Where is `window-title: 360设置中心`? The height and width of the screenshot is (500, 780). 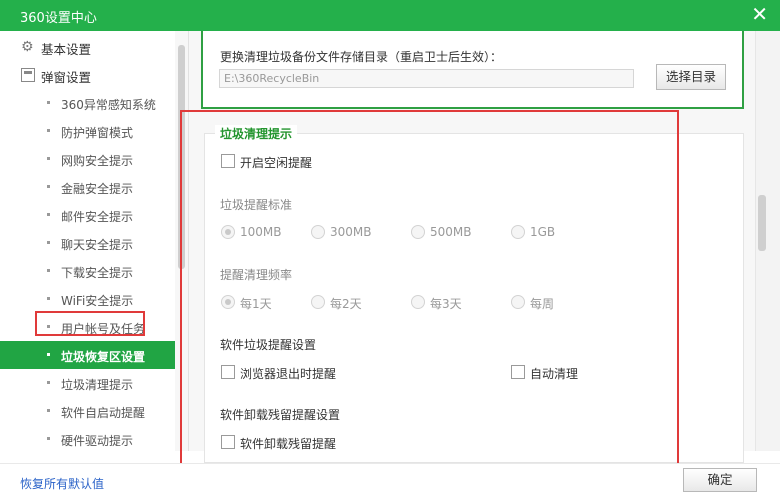 window-title: 360设置中心 is located at coordinates (58, 18).